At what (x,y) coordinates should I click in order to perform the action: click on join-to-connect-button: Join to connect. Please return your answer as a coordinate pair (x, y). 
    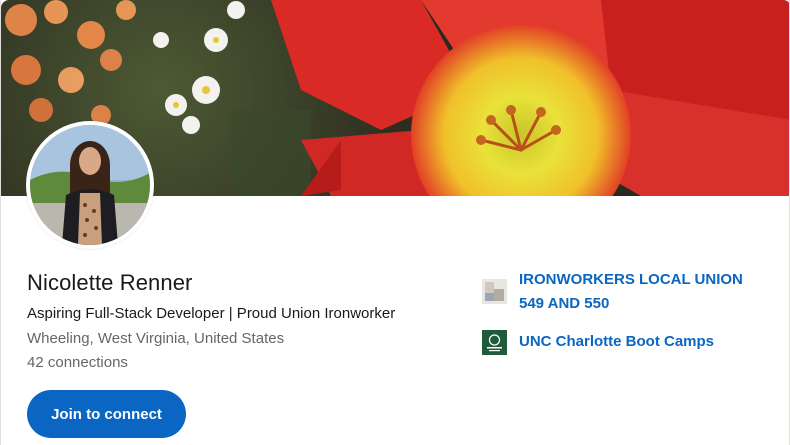
    Looking at the image, I should click on (106, 414).